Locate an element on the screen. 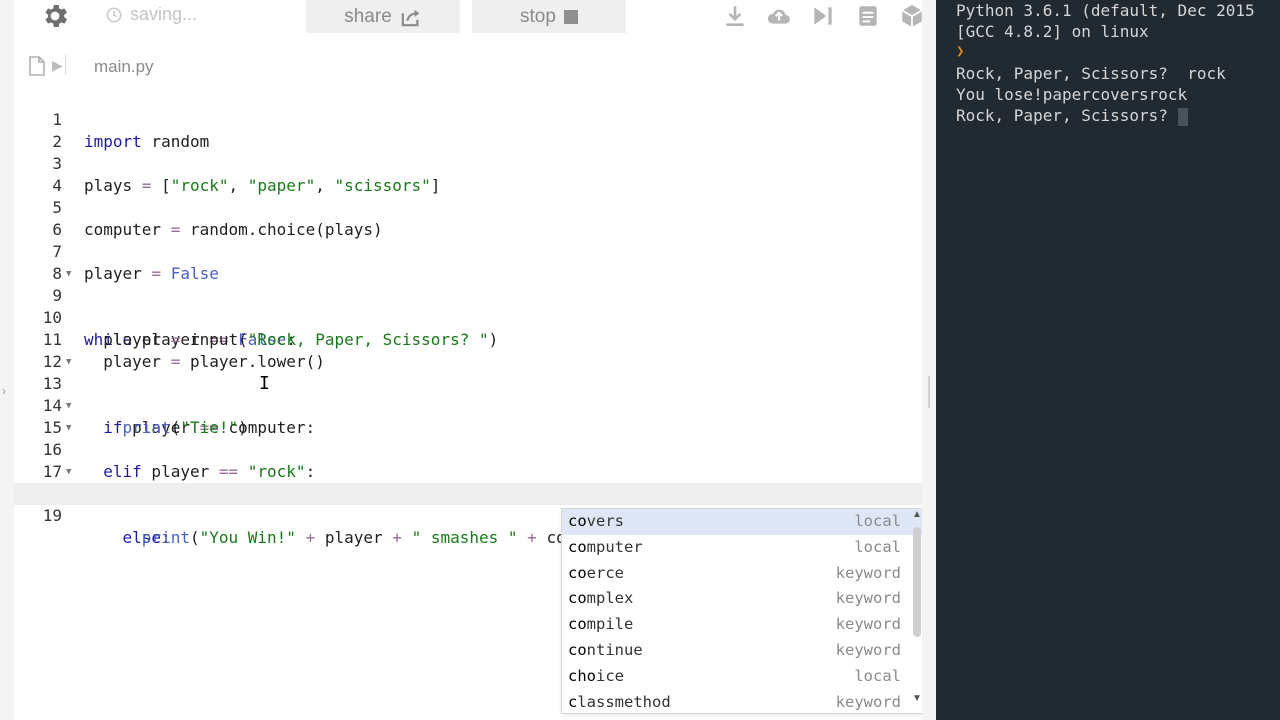 The width and height of the screenshot is (1280, 720). cloud-upload-icon is located at coordinates (779, 16).